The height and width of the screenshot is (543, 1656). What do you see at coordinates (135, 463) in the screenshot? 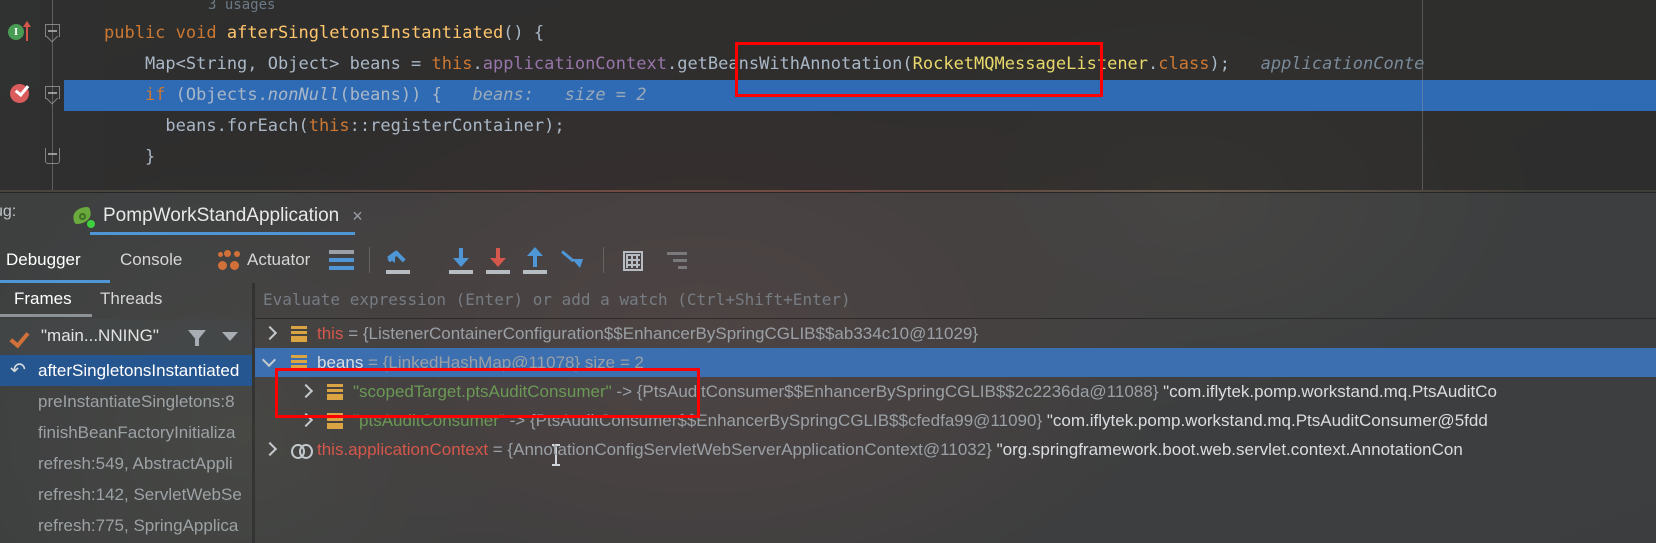
I see `frame-label: refresh:549, AbstractAppli` at bounding box center [135, 463].